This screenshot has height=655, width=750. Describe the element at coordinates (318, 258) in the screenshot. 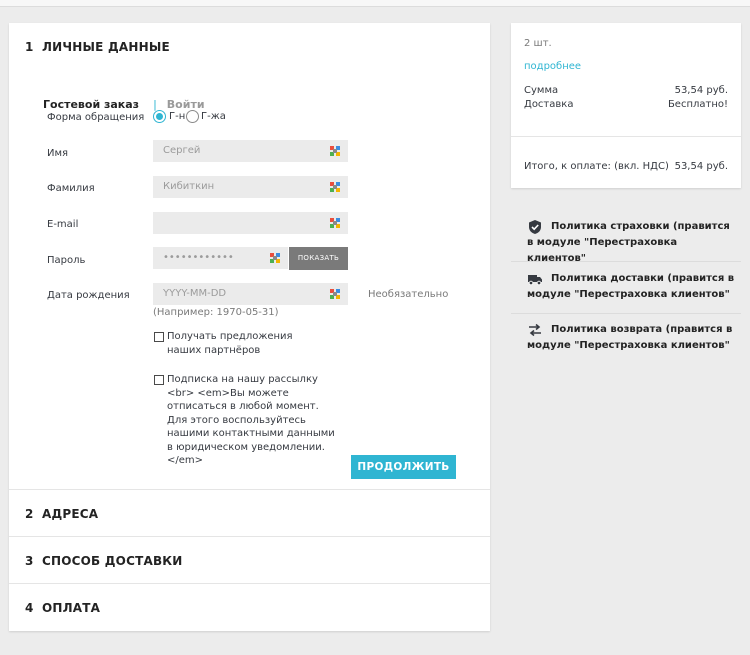

I see `show-password-button: ПОКАЗАТЬ` at that location.